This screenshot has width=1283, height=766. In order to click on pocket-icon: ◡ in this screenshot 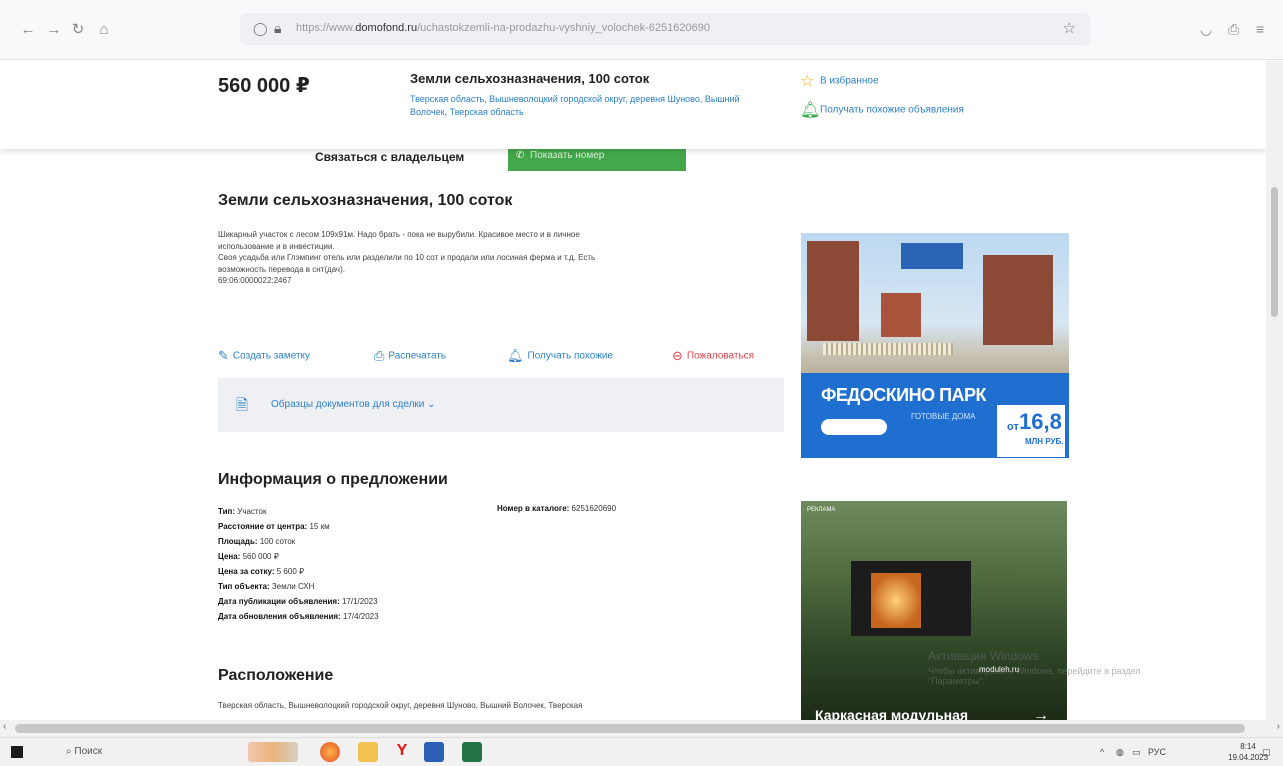, I will do `click(1206, 29)`.